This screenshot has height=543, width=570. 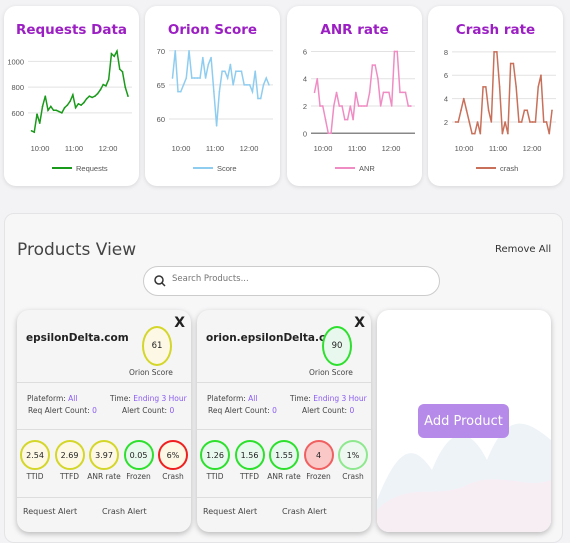 I want to click on add-product-button: Add Product, so click(x=463, y=421).